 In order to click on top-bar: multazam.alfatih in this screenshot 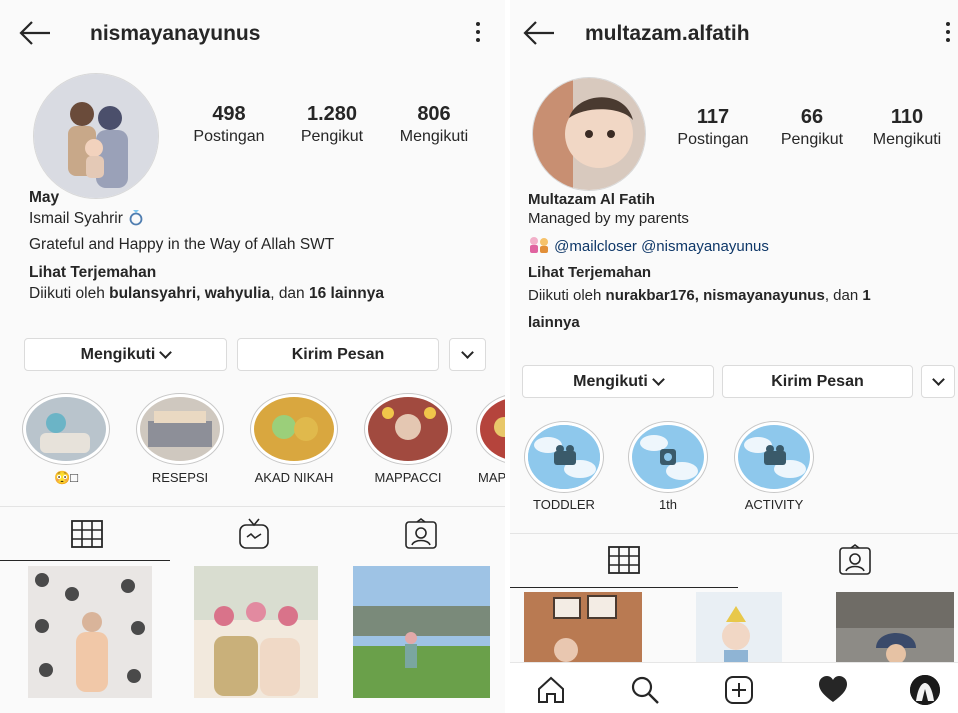, I will do `click(734, 34)`.